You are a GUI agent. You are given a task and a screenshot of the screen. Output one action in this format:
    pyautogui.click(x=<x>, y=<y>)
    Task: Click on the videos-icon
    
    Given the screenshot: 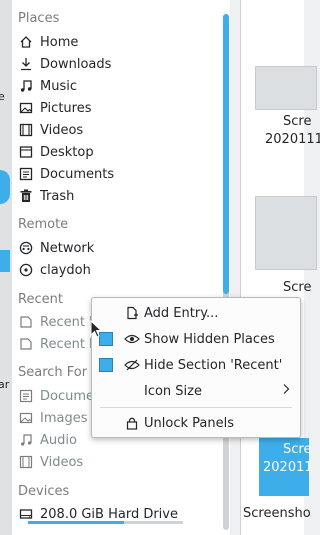 What is the action you would take?
    pyautogui.click(x=26, y=130)
    